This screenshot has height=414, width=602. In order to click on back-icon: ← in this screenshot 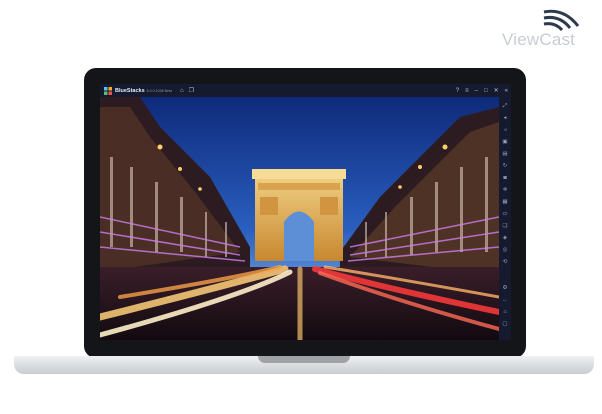, I will do `click(505, 300)`.